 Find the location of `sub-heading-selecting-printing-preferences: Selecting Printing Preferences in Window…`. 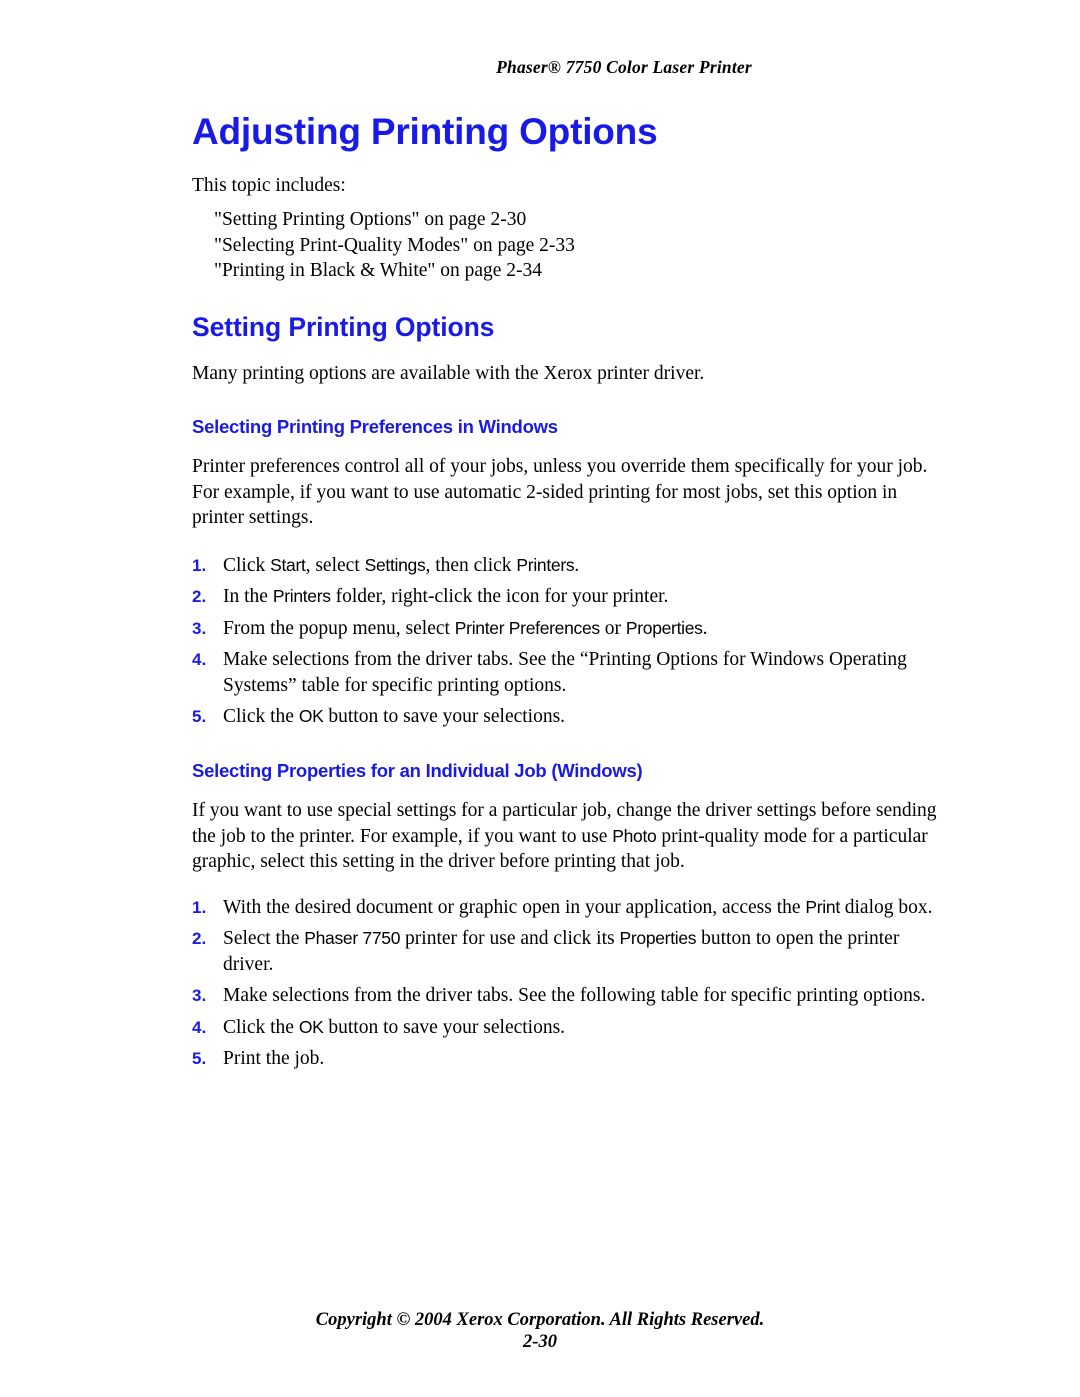

sub-heading-selecting-printing-preferences: Selecting Printing Preferences in Window… is located at coordinates (375, 427).